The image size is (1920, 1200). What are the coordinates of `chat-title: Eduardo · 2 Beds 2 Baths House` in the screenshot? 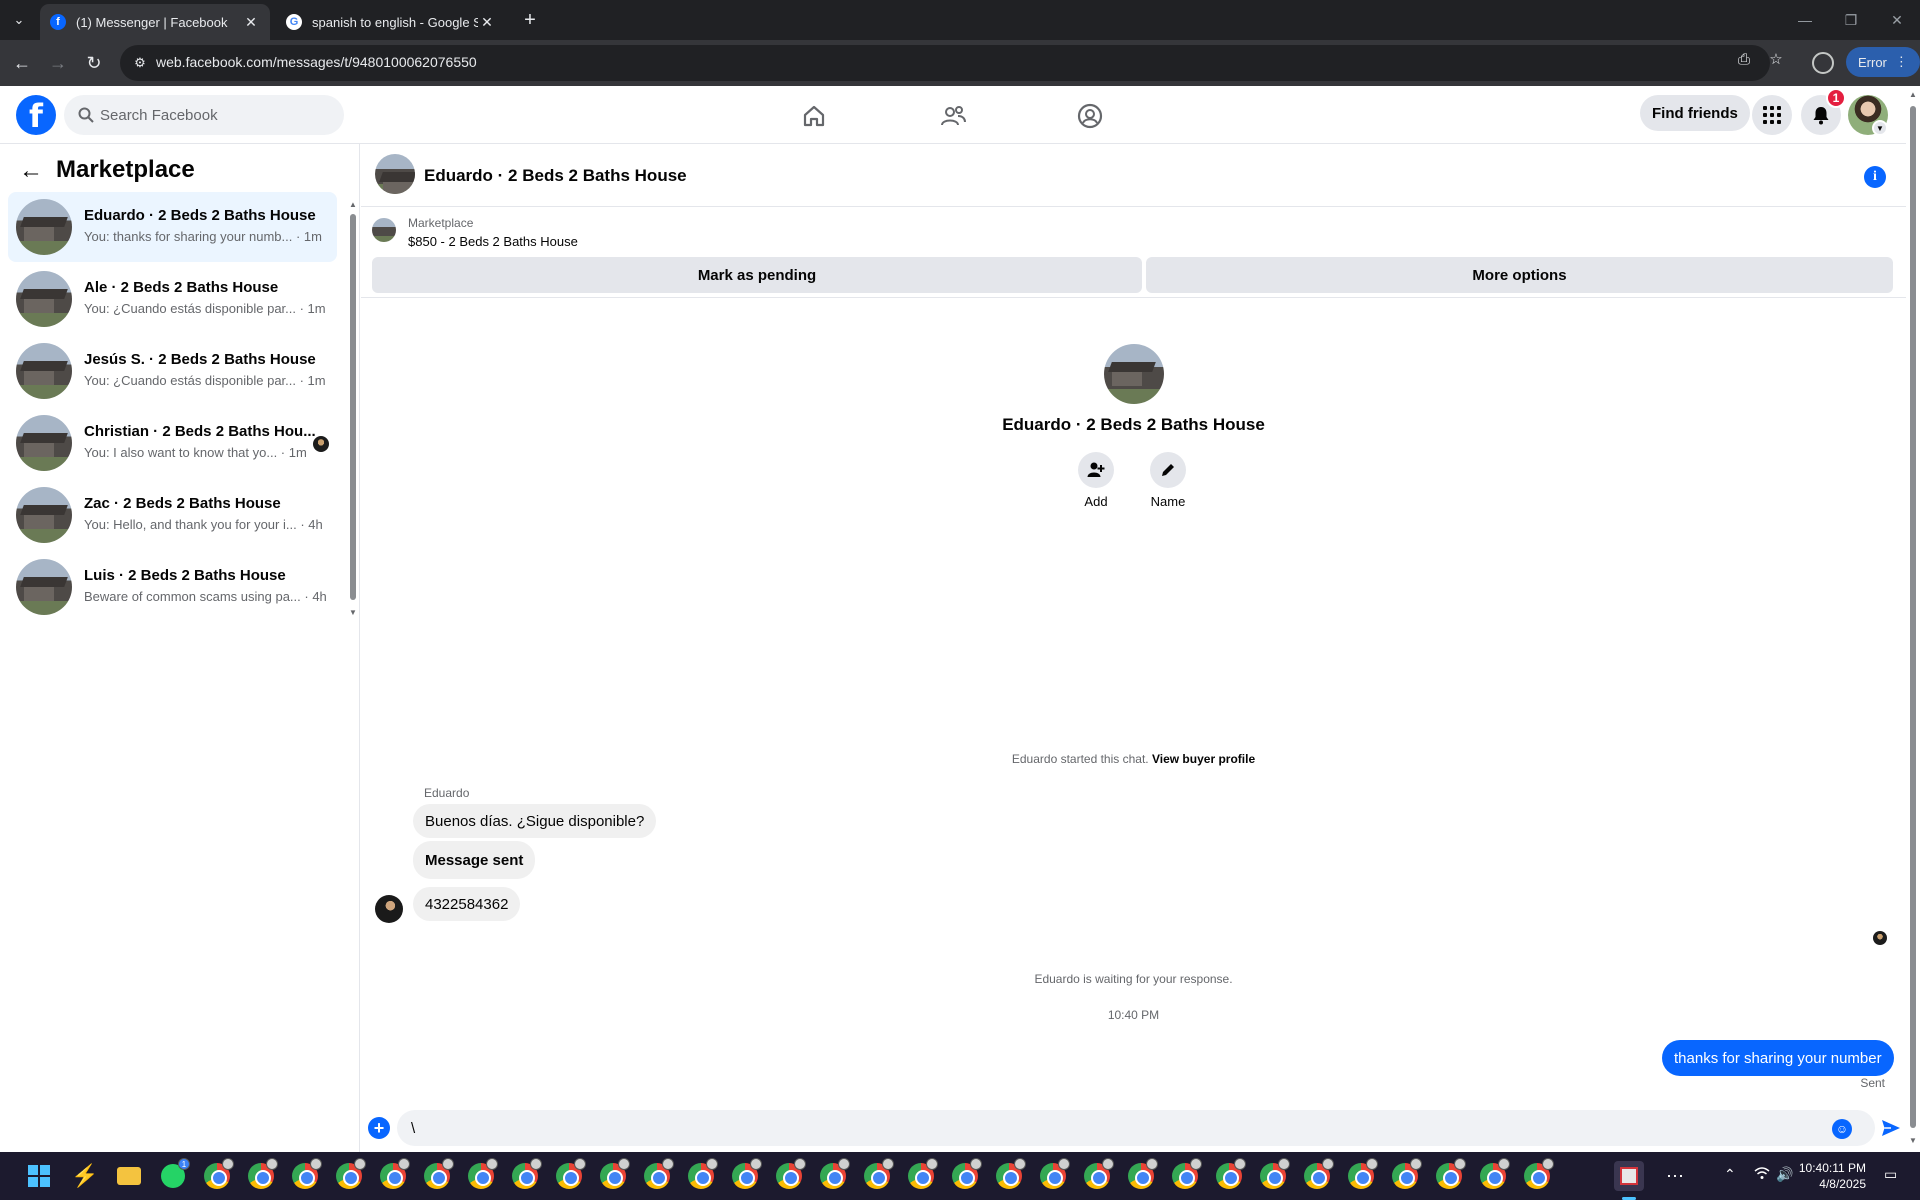 It's located at (555, 176).